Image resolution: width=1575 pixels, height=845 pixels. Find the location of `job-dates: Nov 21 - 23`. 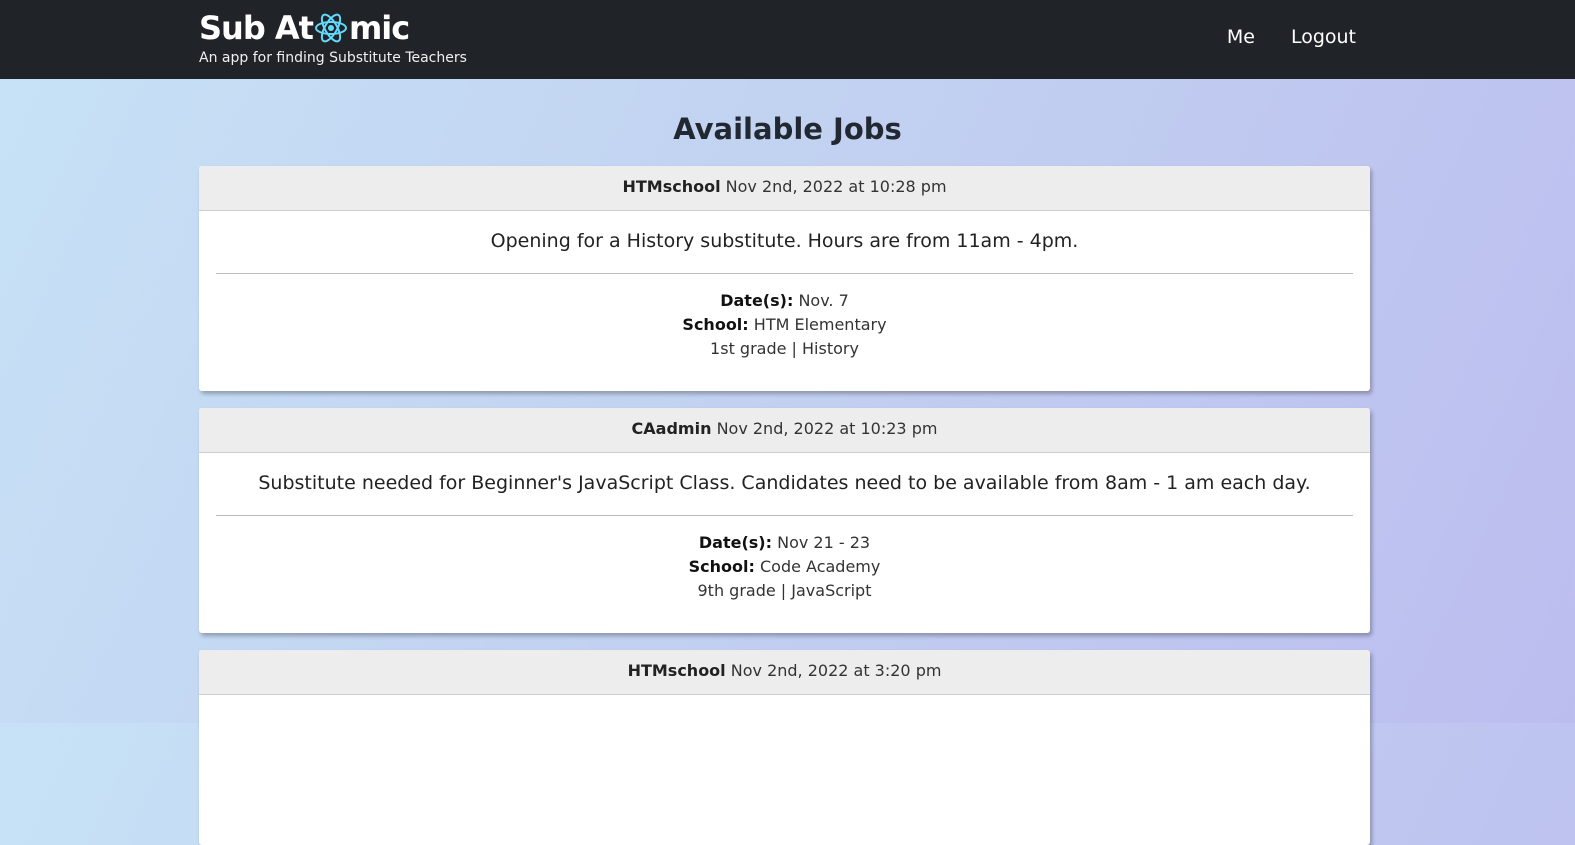

job-dates: Nov 21 - 23 is located at coordinates (824, 542).